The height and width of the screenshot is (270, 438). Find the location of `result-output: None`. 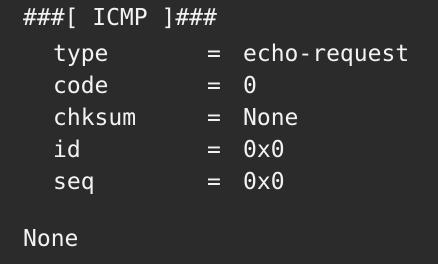

result-output: None is located at coordinates (51, 239).